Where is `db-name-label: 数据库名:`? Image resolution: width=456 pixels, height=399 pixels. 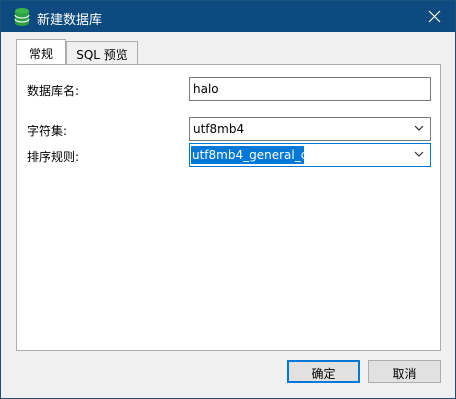 db-name-label: 数据库名: is located at coordinates (53, 91).